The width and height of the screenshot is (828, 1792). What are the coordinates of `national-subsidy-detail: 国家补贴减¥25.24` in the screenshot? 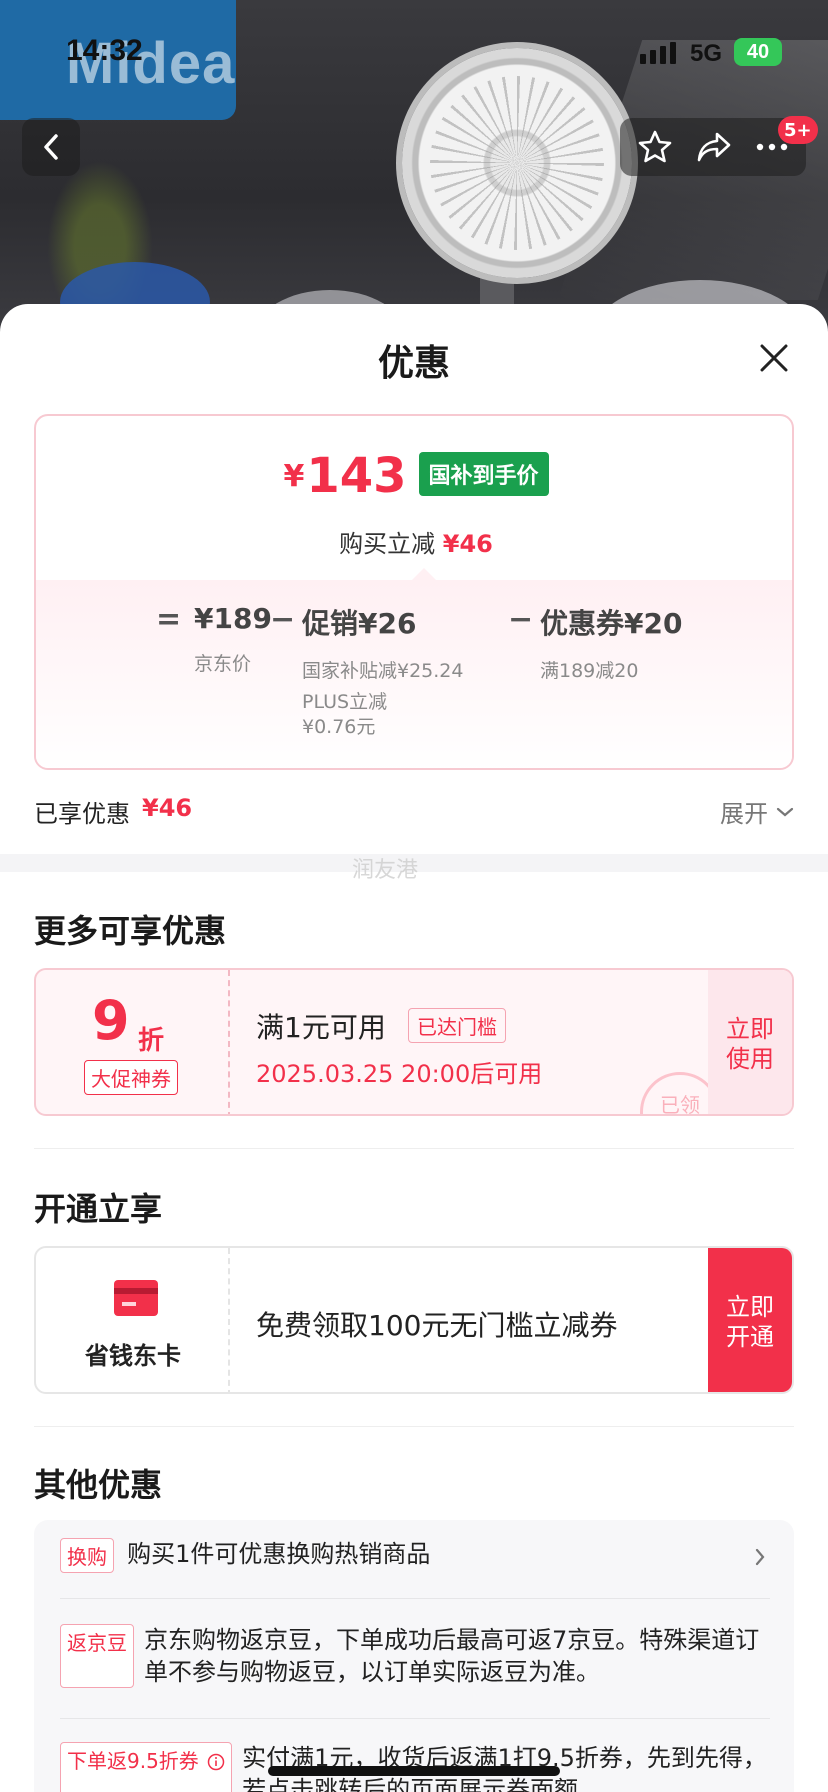 It's located at (383, 671).